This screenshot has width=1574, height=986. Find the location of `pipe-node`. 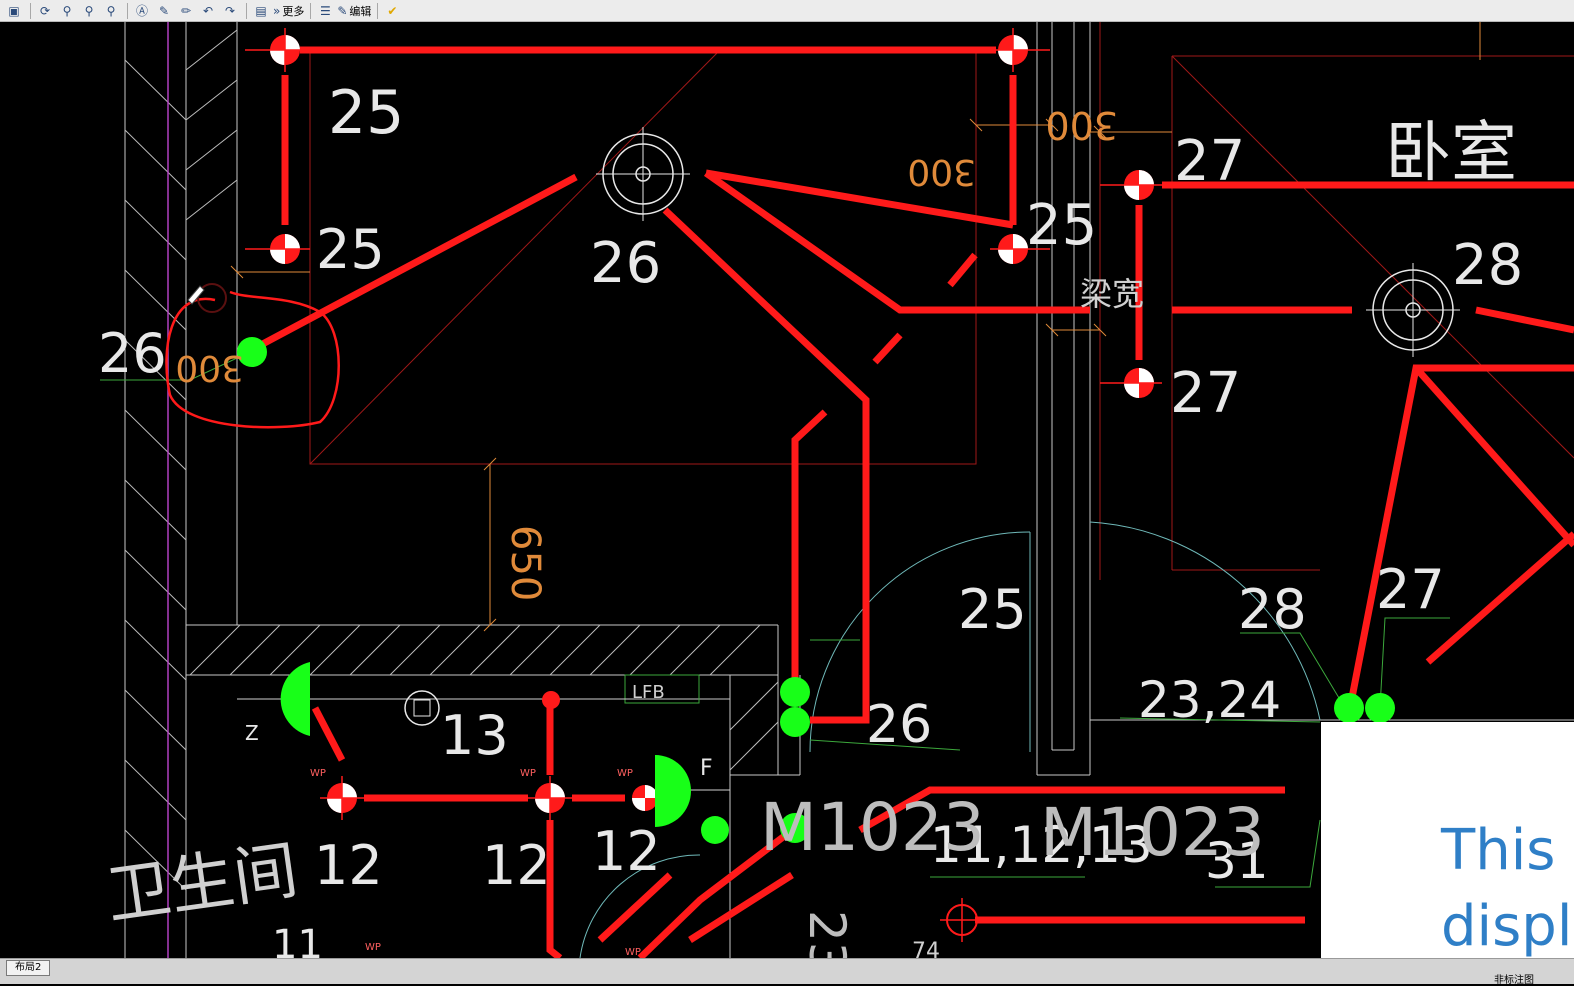

pipe-node is located at coordinates (551, 700).